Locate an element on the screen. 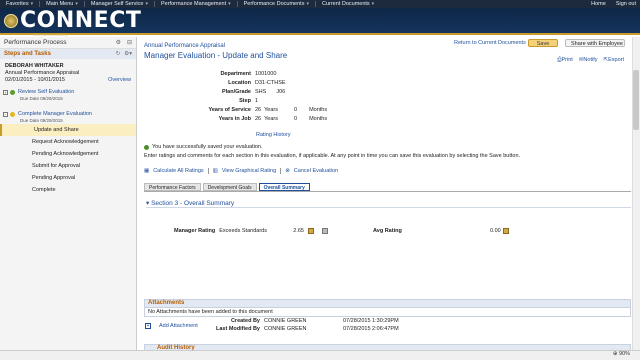 This screenshot has height=360, width=640. panel-title: Performance Process is located at coordinates (35, 42).